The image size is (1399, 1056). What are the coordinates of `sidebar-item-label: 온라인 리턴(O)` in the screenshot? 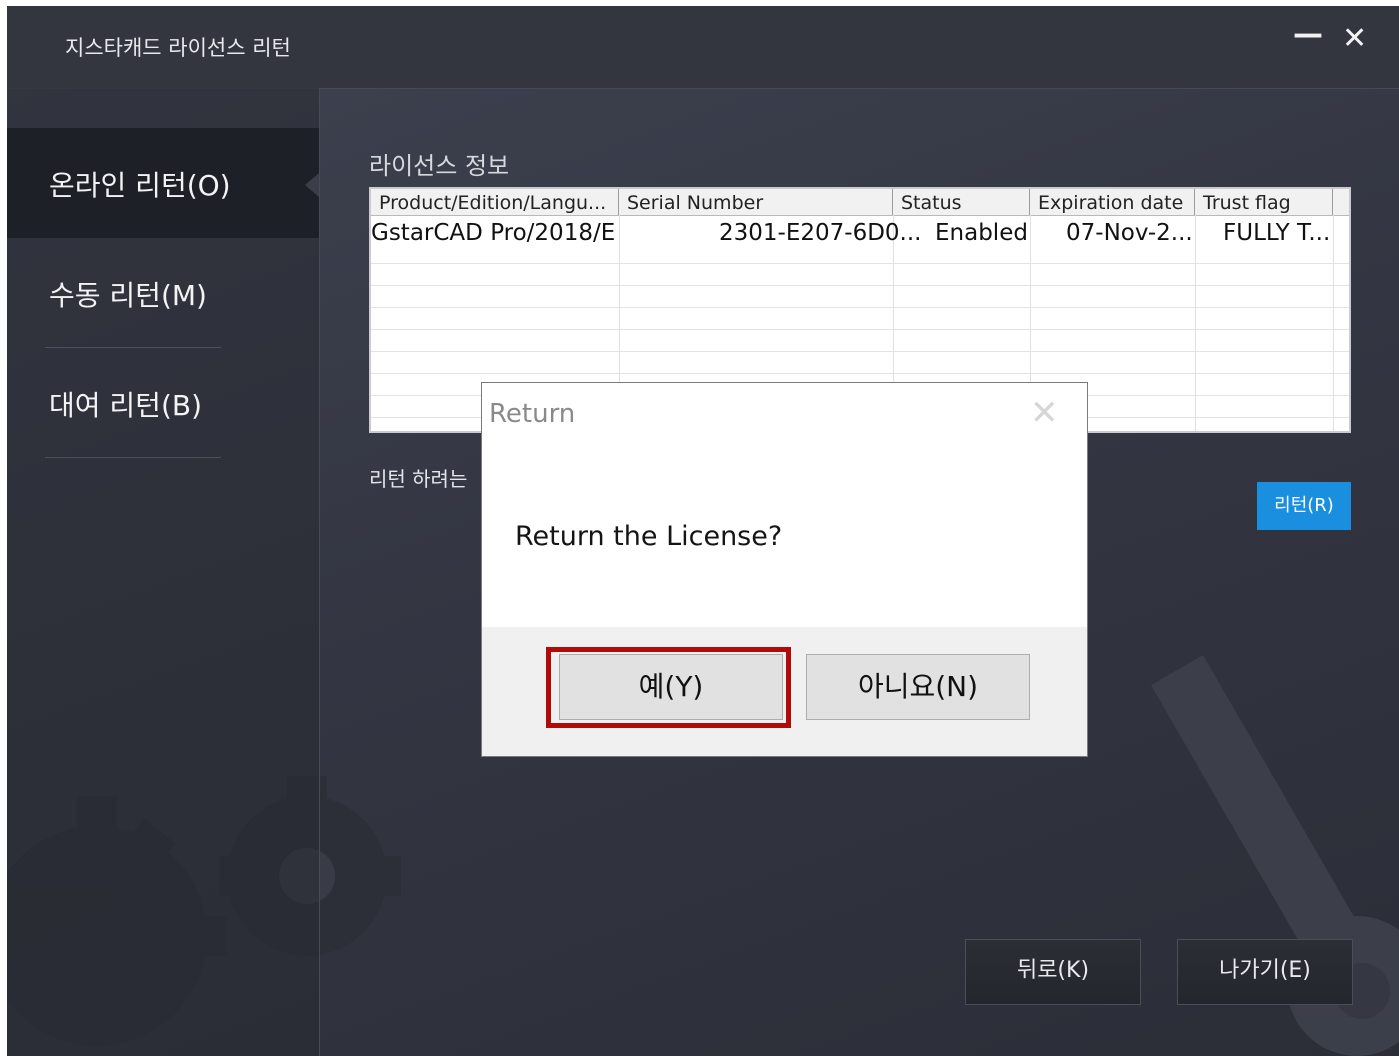 It's located at (140, 185).